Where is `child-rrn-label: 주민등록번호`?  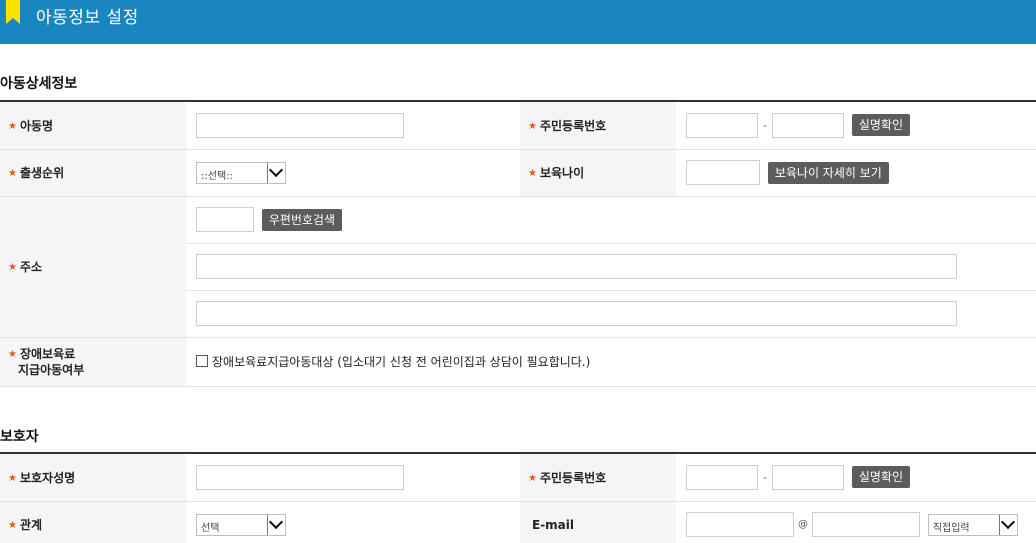 child-rrn-label: 주민등록번호 is located at coordinates (573, 125).